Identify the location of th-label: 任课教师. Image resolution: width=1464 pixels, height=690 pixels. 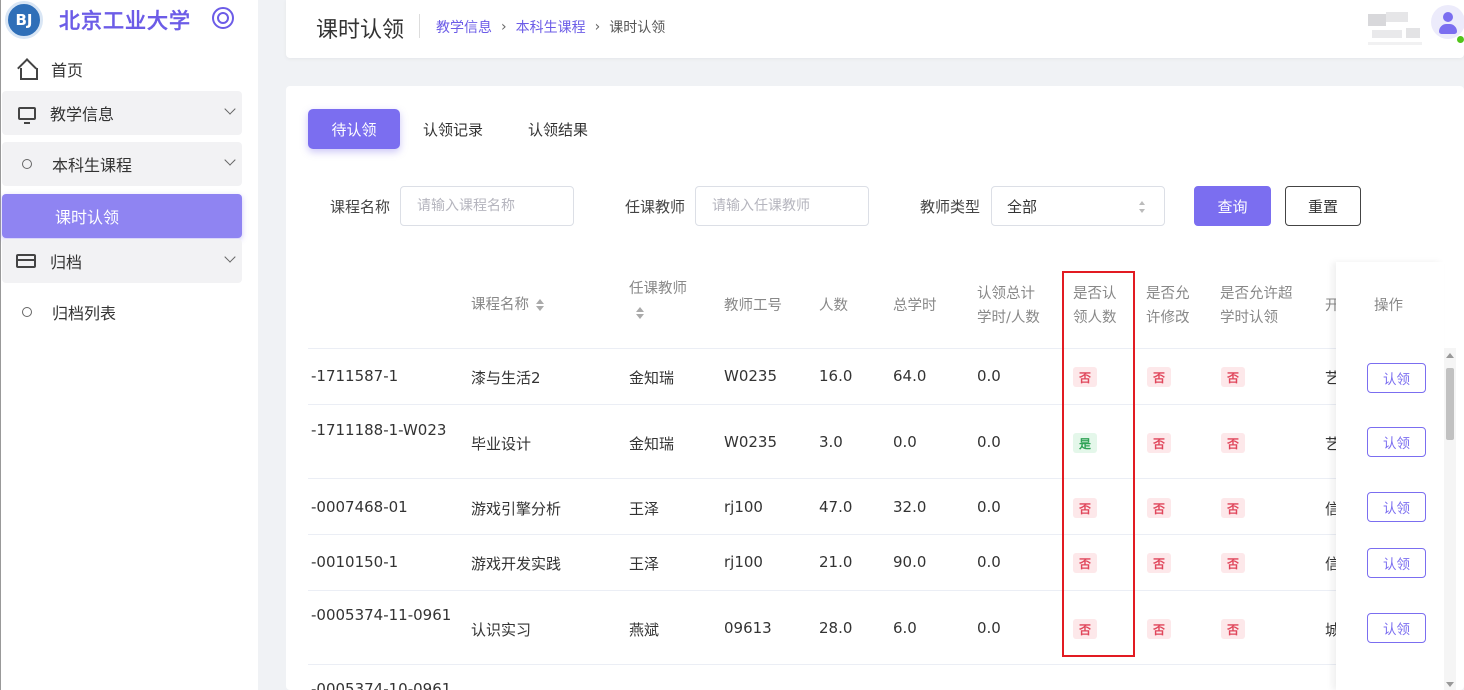
(658, 289).